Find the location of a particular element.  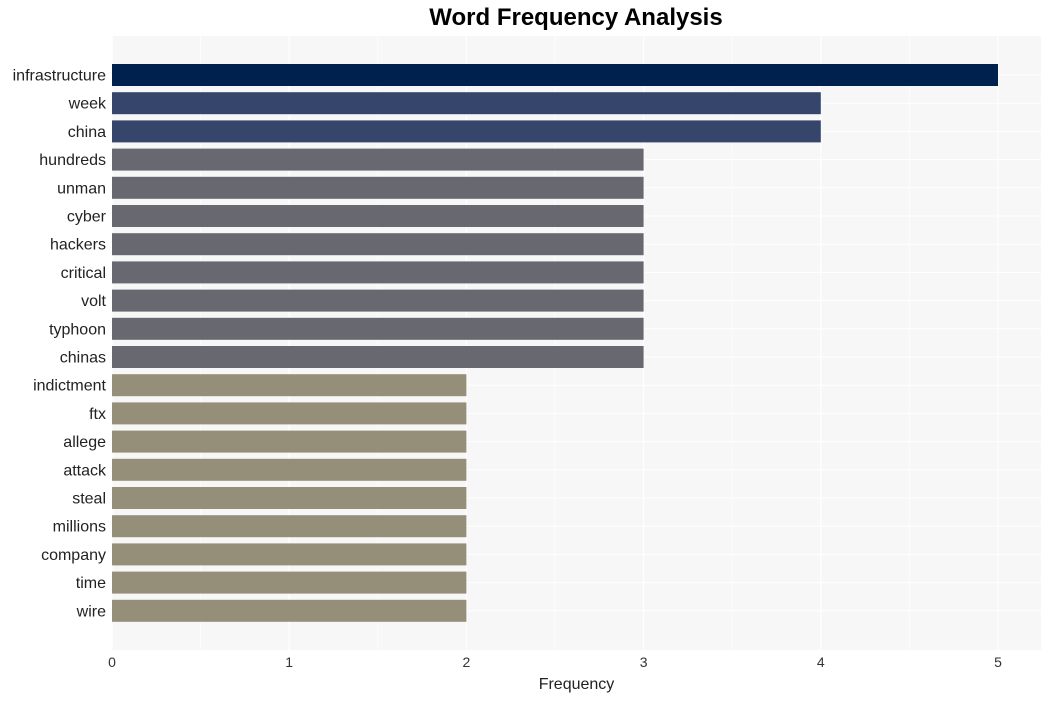

bar-week is located at coordinates (466, 103).